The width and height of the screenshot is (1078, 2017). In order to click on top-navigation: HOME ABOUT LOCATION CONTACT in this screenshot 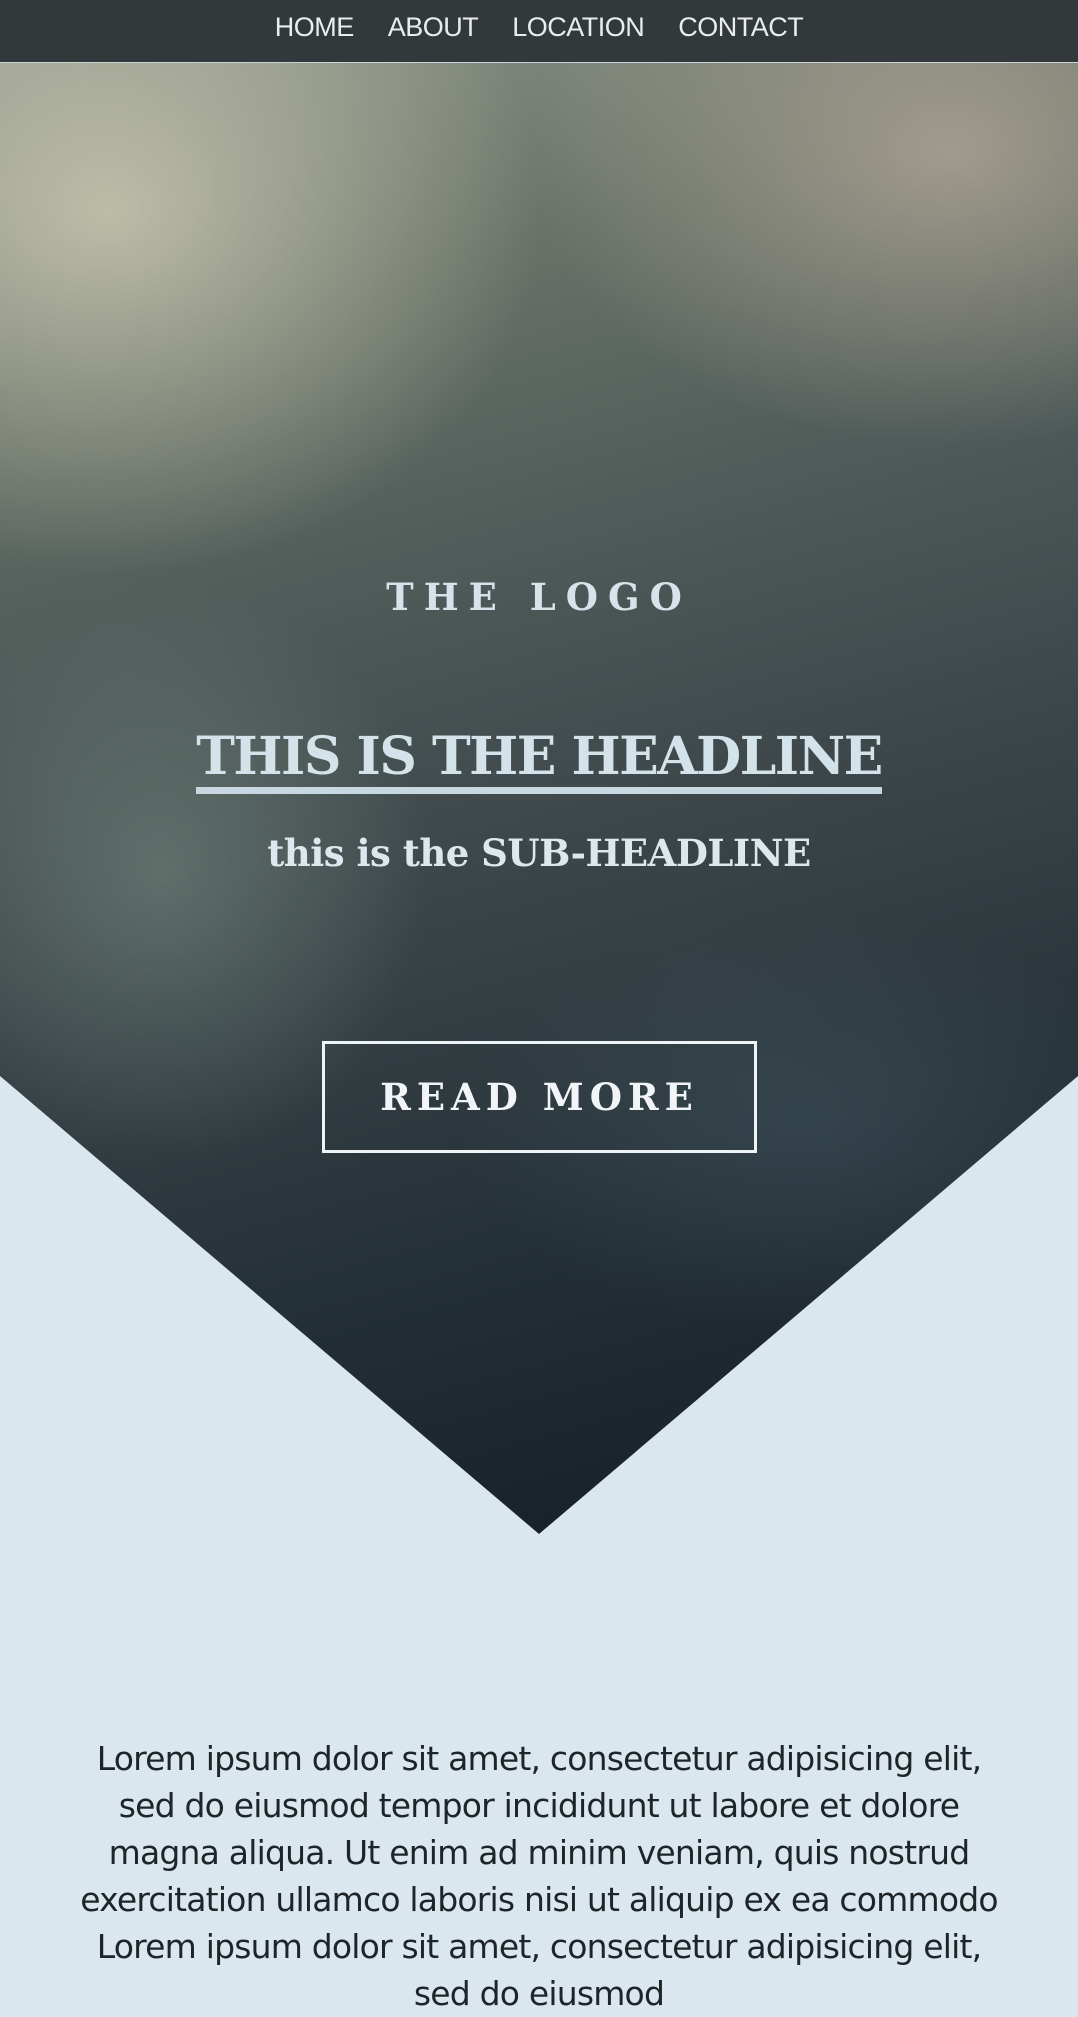, I will do `click(539, 31)`.